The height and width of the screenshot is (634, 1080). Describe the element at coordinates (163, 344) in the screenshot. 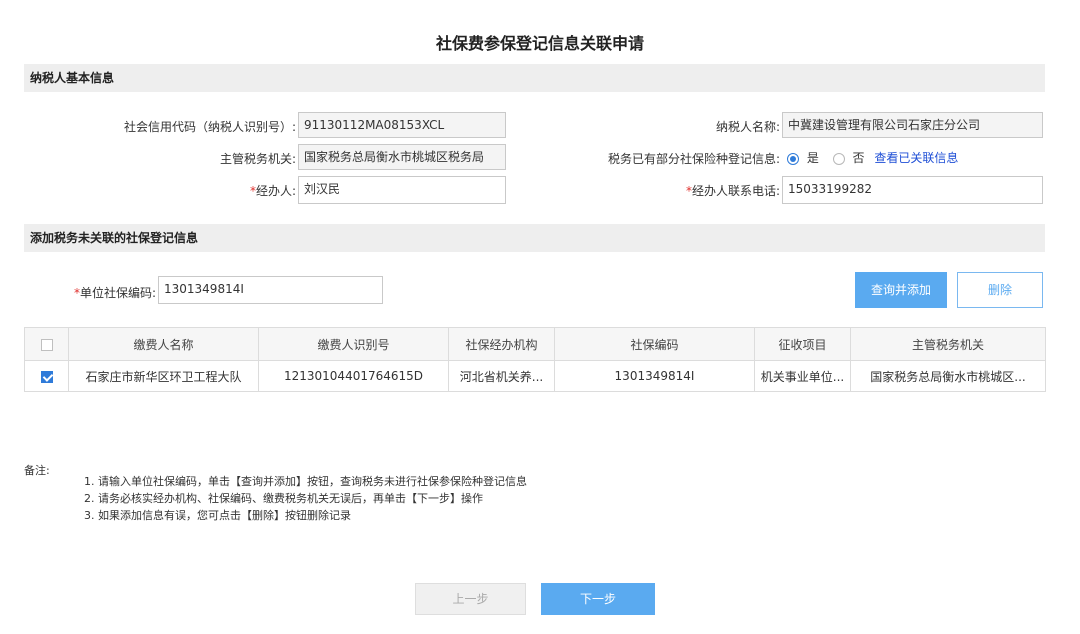

I see `col-header-payer-name: 缴费人名称` at that location.